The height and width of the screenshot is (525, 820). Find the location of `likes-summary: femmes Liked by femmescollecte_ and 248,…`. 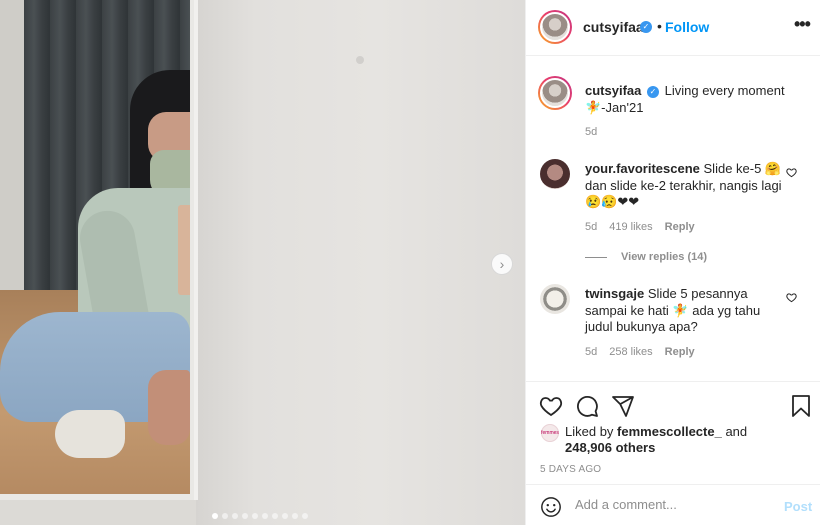

likes-summary: femmes Liked by femmescollecte_ and 248,… is located at coordinates (663, 440).